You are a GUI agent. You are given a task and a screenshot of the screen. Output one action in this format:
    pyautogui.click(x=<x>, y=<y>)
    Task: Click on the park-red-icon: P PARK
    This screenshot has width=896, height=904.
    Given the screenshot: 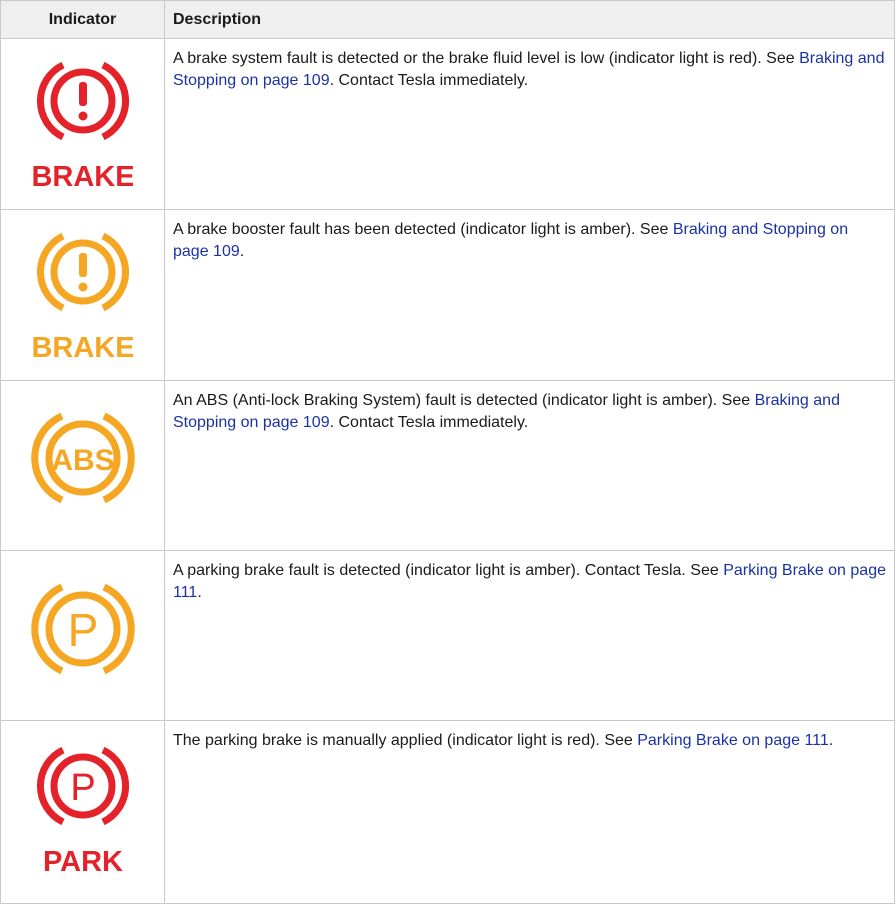 What is the action you would take?
    pyautogui.click(x=82, y=808)
    